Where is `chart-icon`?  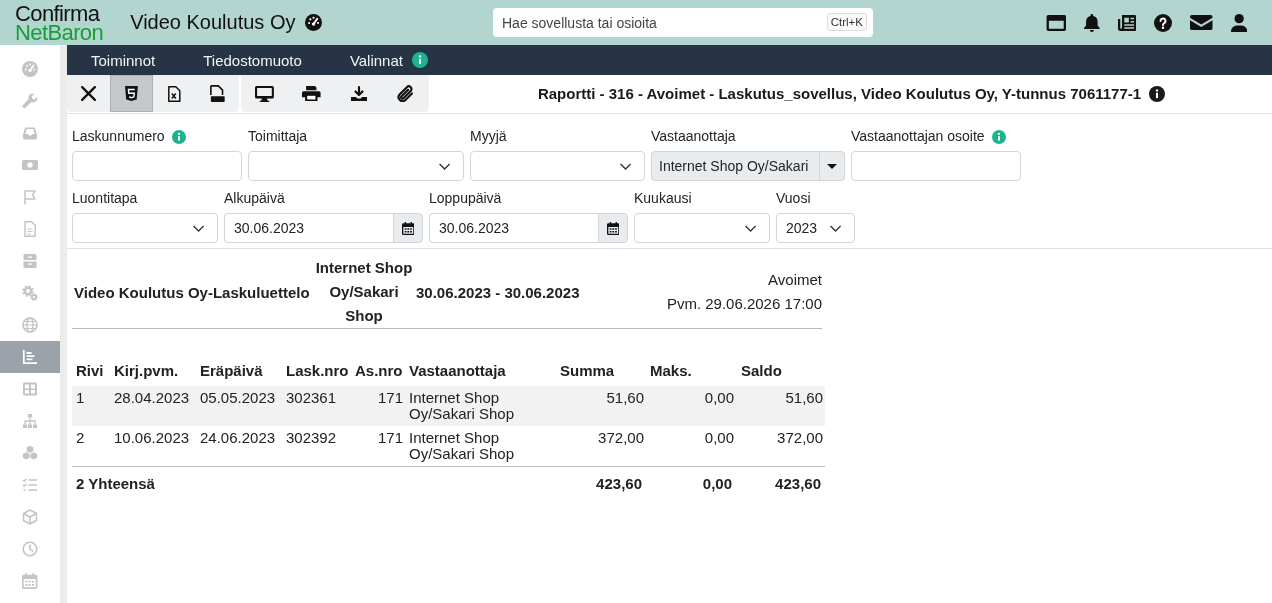 chart-icon is located at coordinates (30, 357).